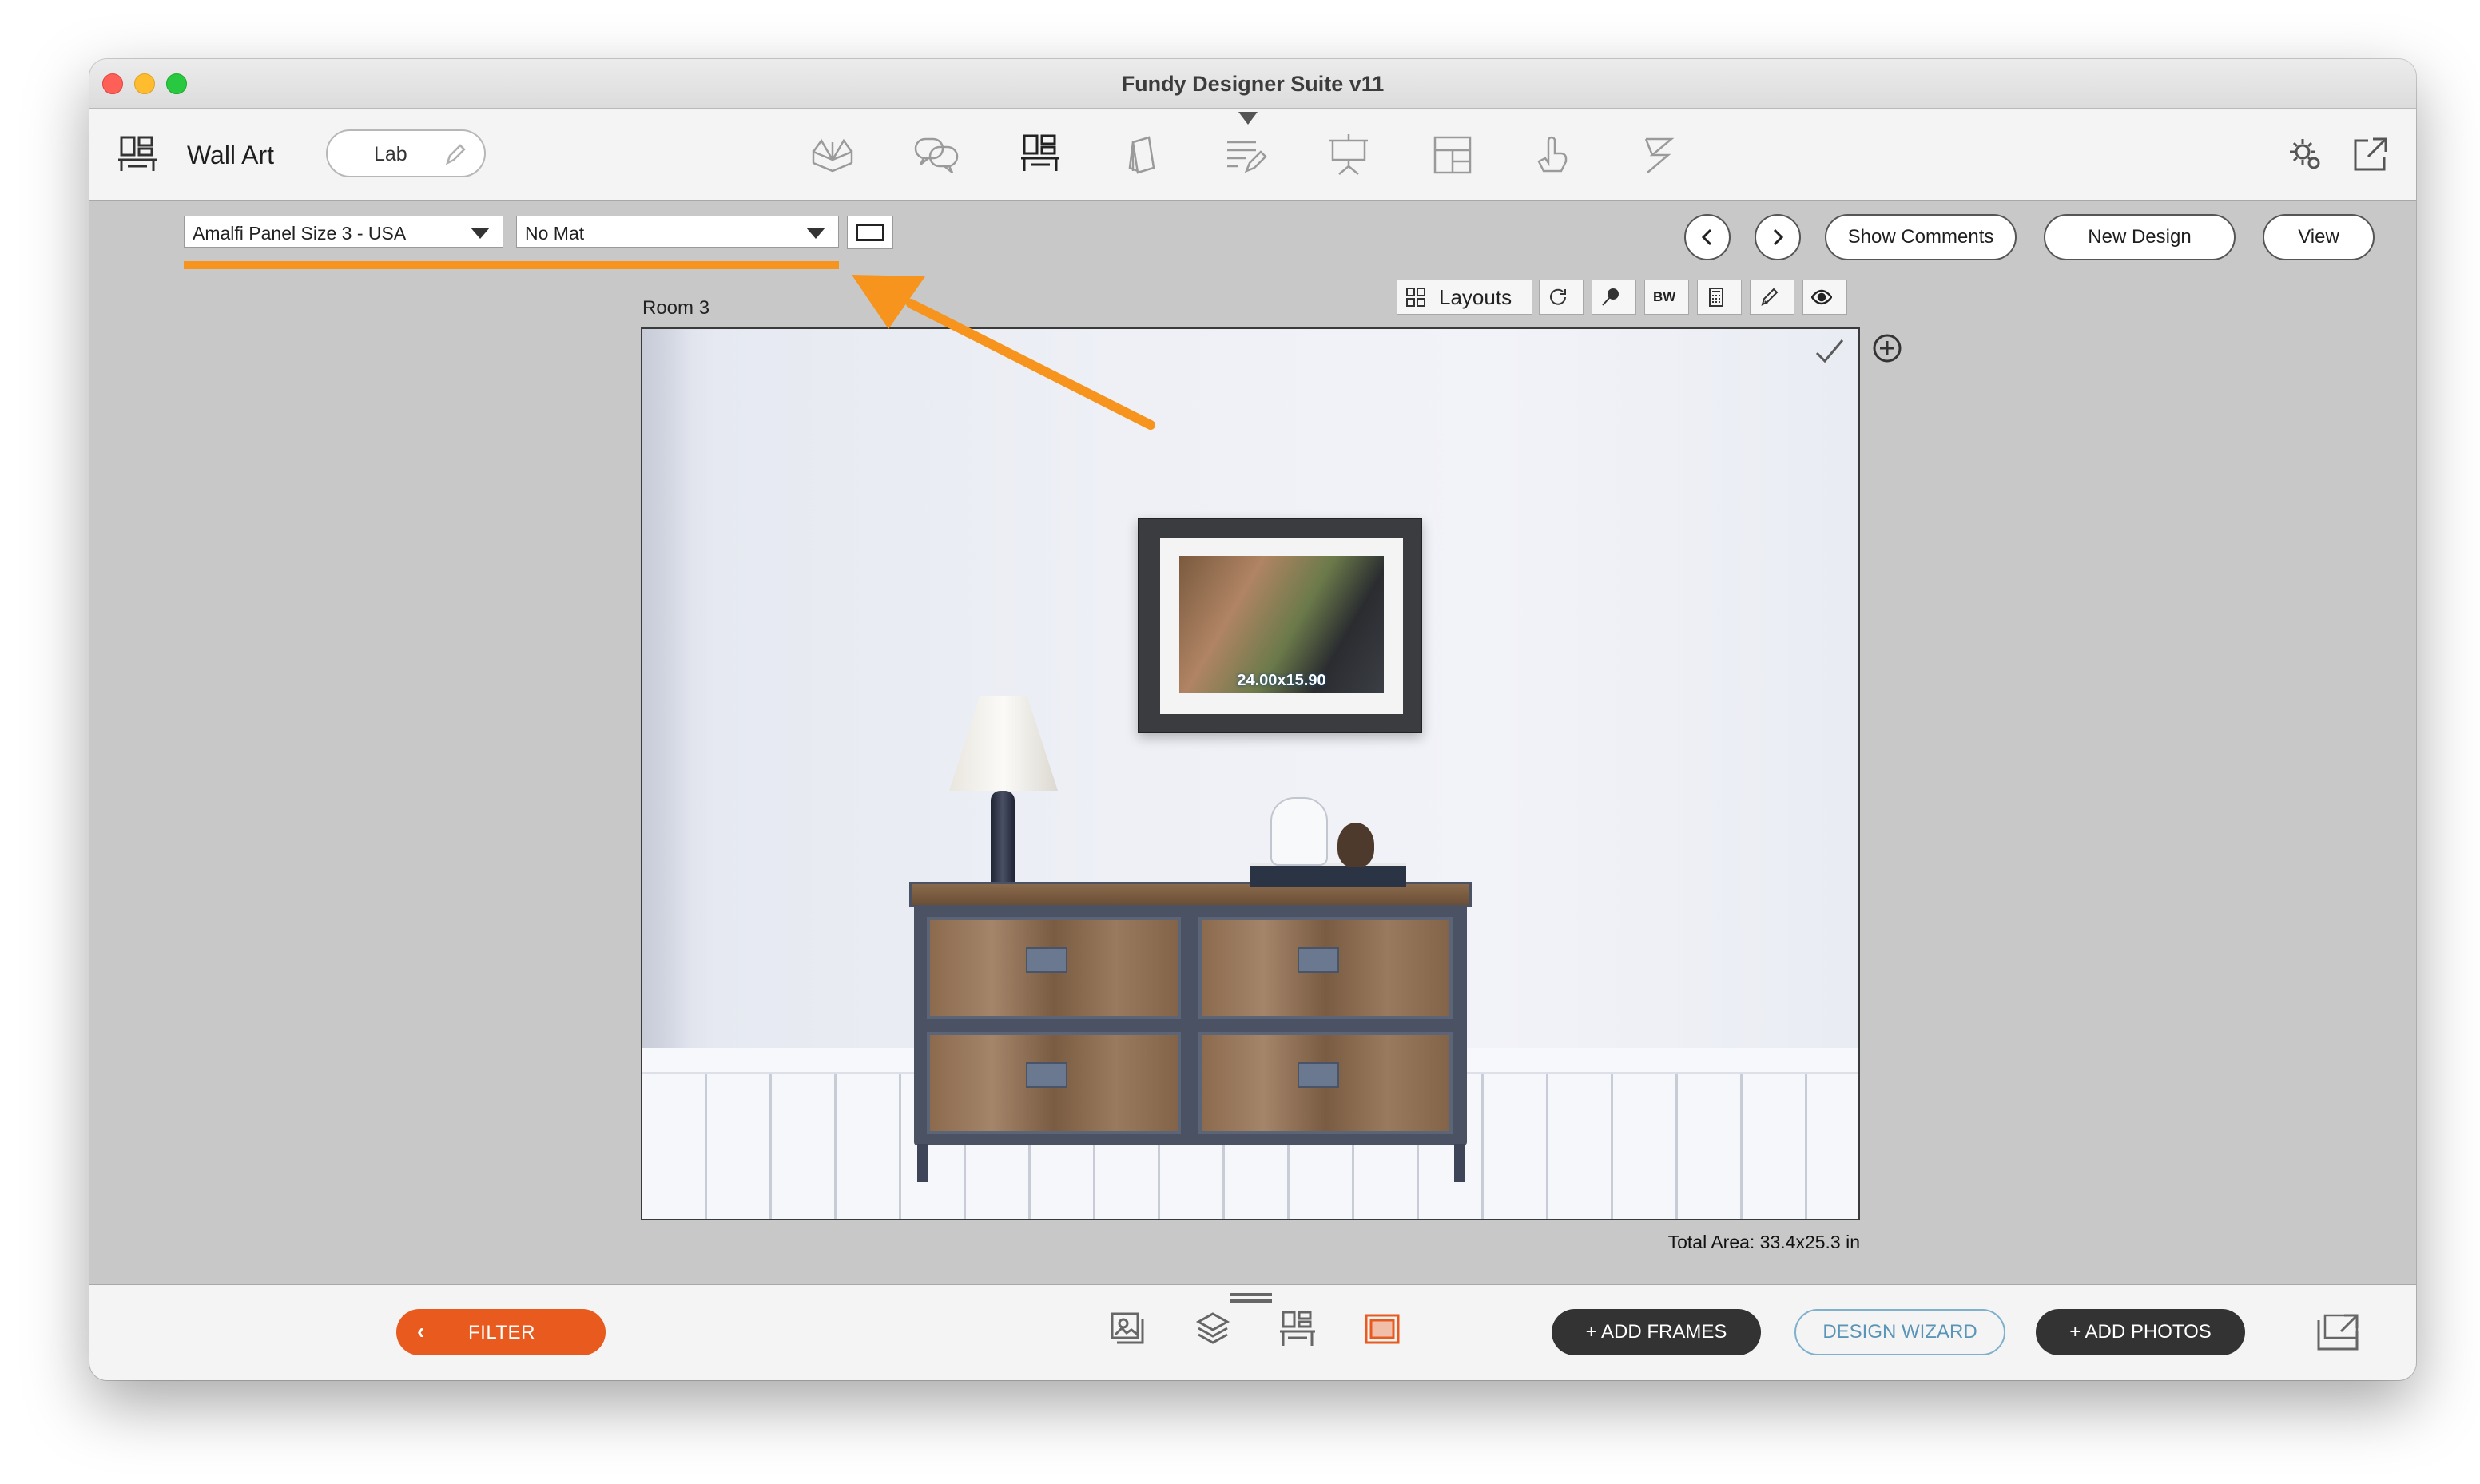 Image resolution: width=2480 pixels, height=1484 pixels. Describe the element at coordinates (936, 155) in the screenshot. I see `chat-icon` at that location.